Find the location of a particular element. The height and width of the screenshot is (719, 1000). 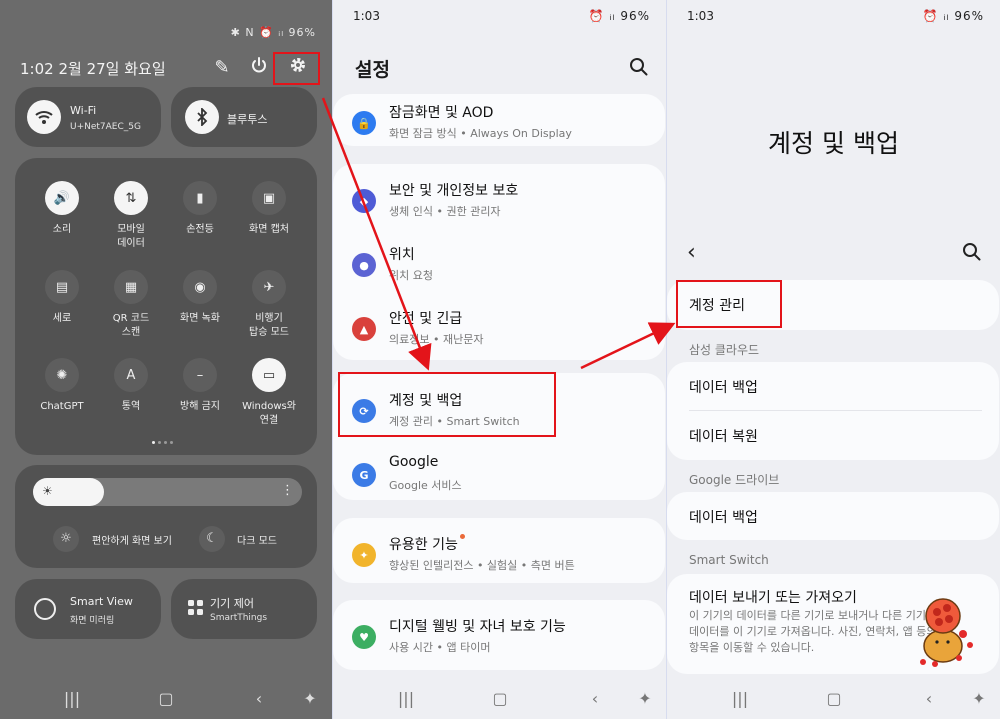

wifi-icon is located at coordinates (44, 117).